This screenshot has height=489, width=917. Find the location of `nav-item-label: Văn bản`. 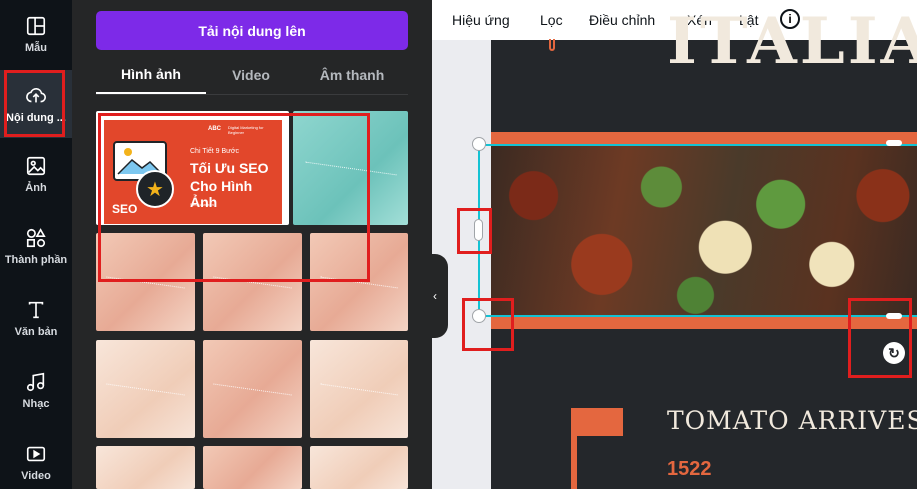

nav-item-label: Văn bản is located at coordinates (36, 331).